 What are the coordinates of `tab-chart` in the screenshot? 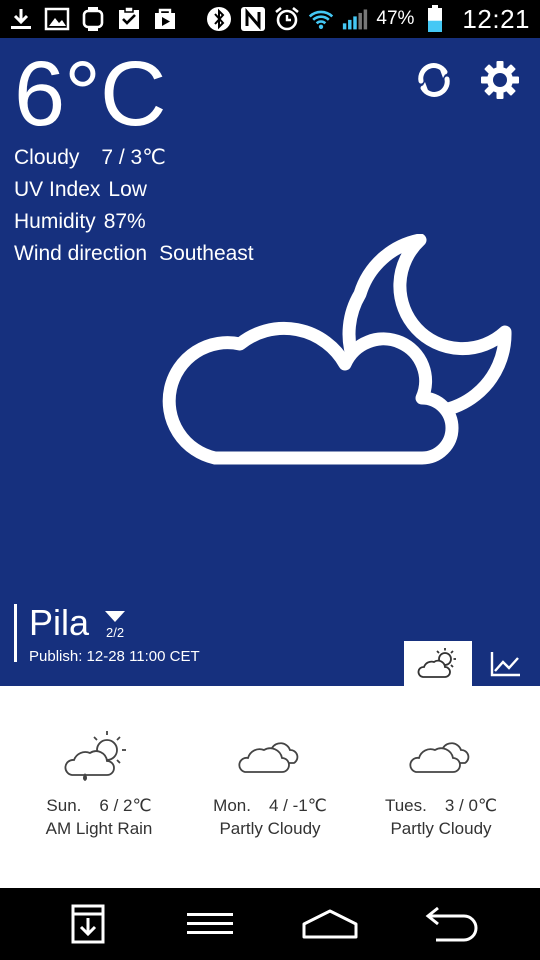 It's located at (506, 663).